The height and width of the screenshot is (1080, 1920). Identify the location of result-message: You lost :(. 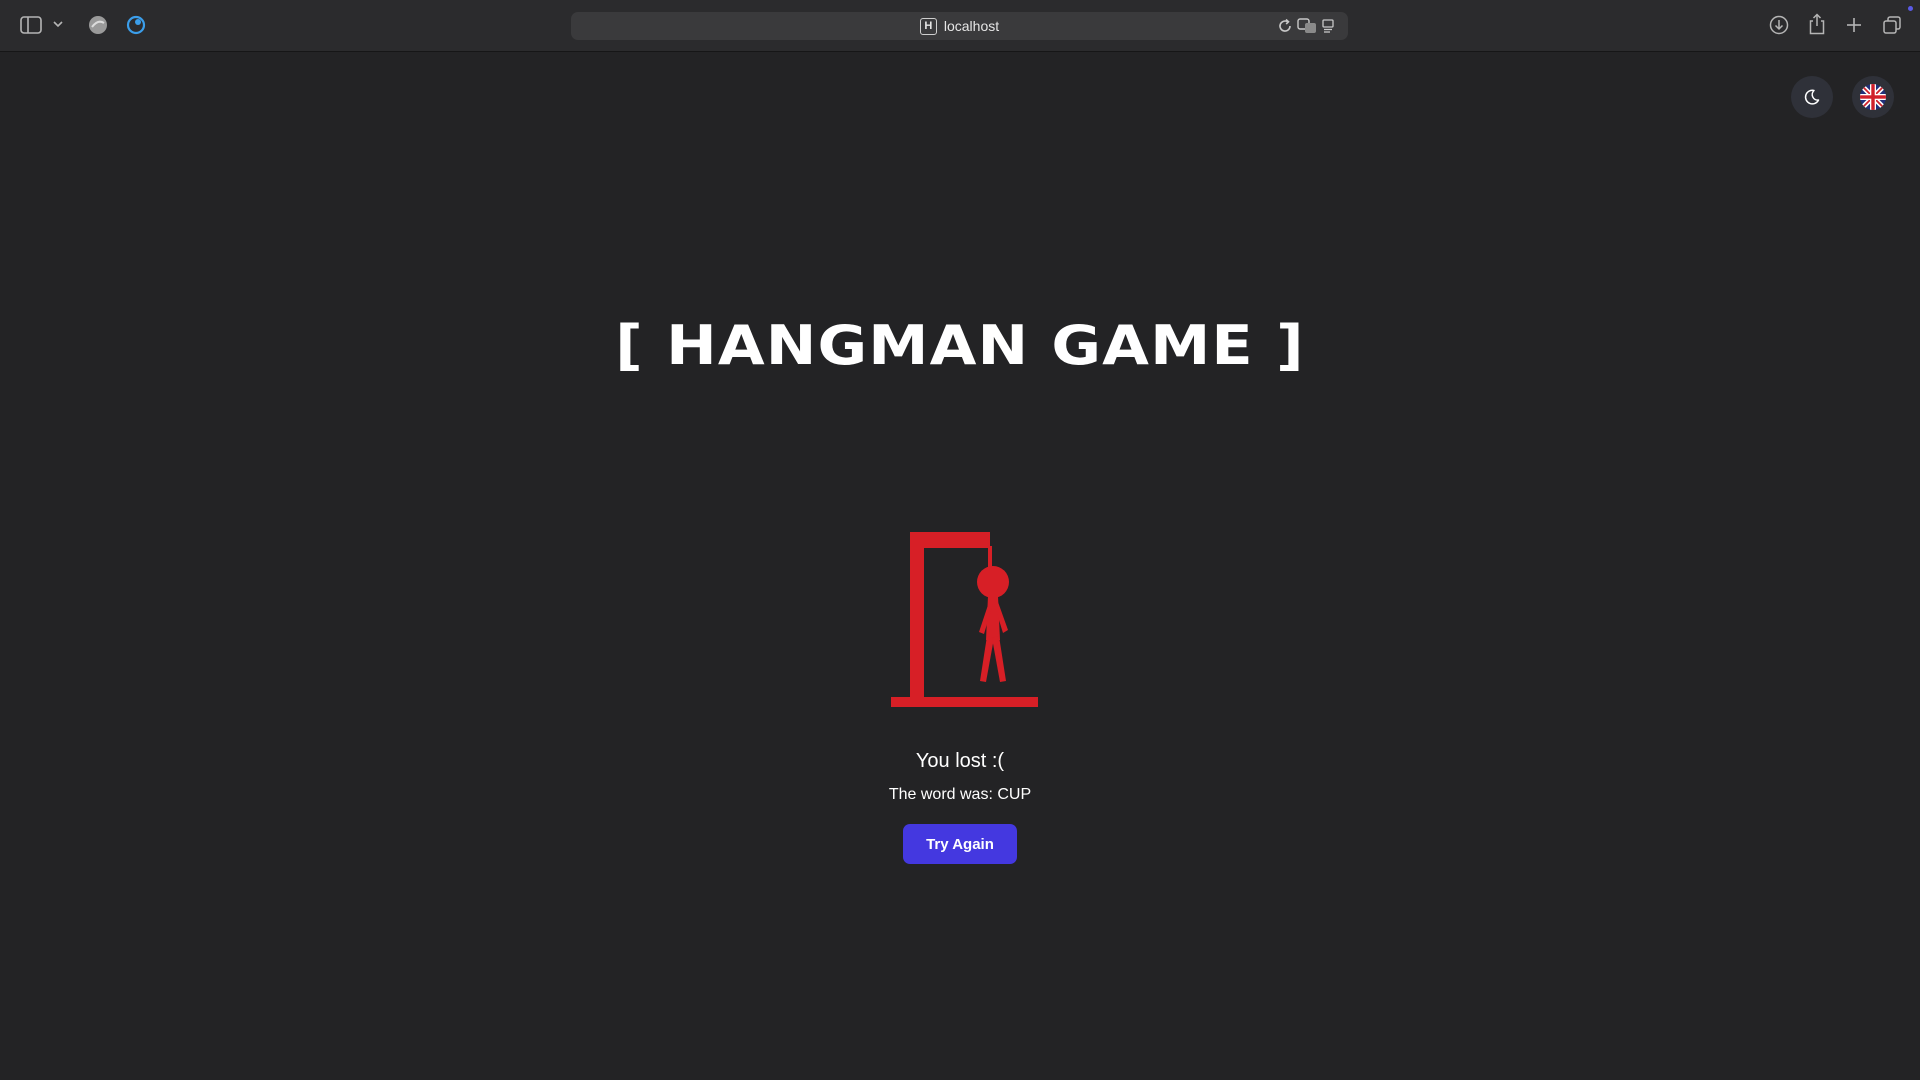
(960, 761).